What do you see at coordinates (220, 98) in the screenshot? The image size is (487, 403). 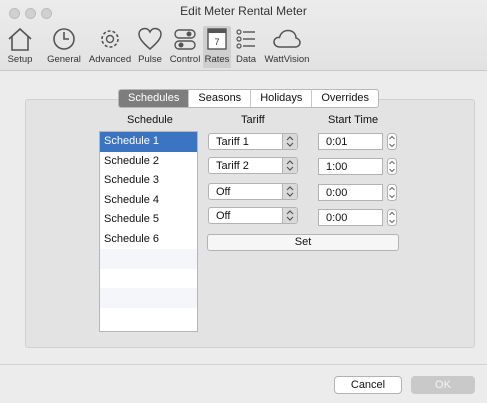 I see `tab-seasons: Seasons` at bounding box center [220, 98].